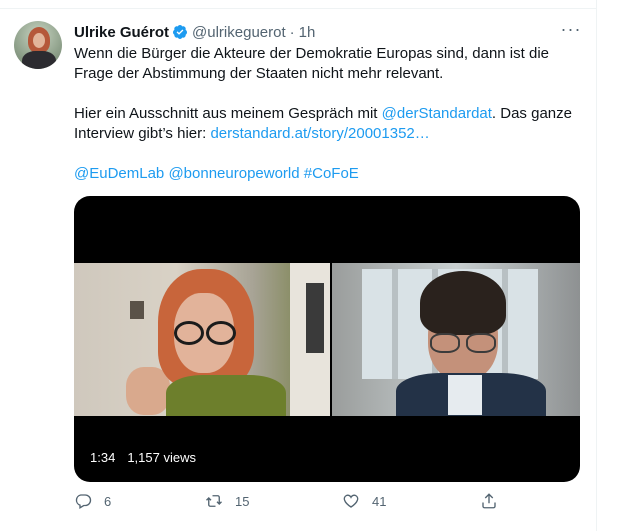  What do you see at coordinates (327, 504) in the screenshot?
I see `tweet-actions: 6 15 41` at bounding box center [327, 504].